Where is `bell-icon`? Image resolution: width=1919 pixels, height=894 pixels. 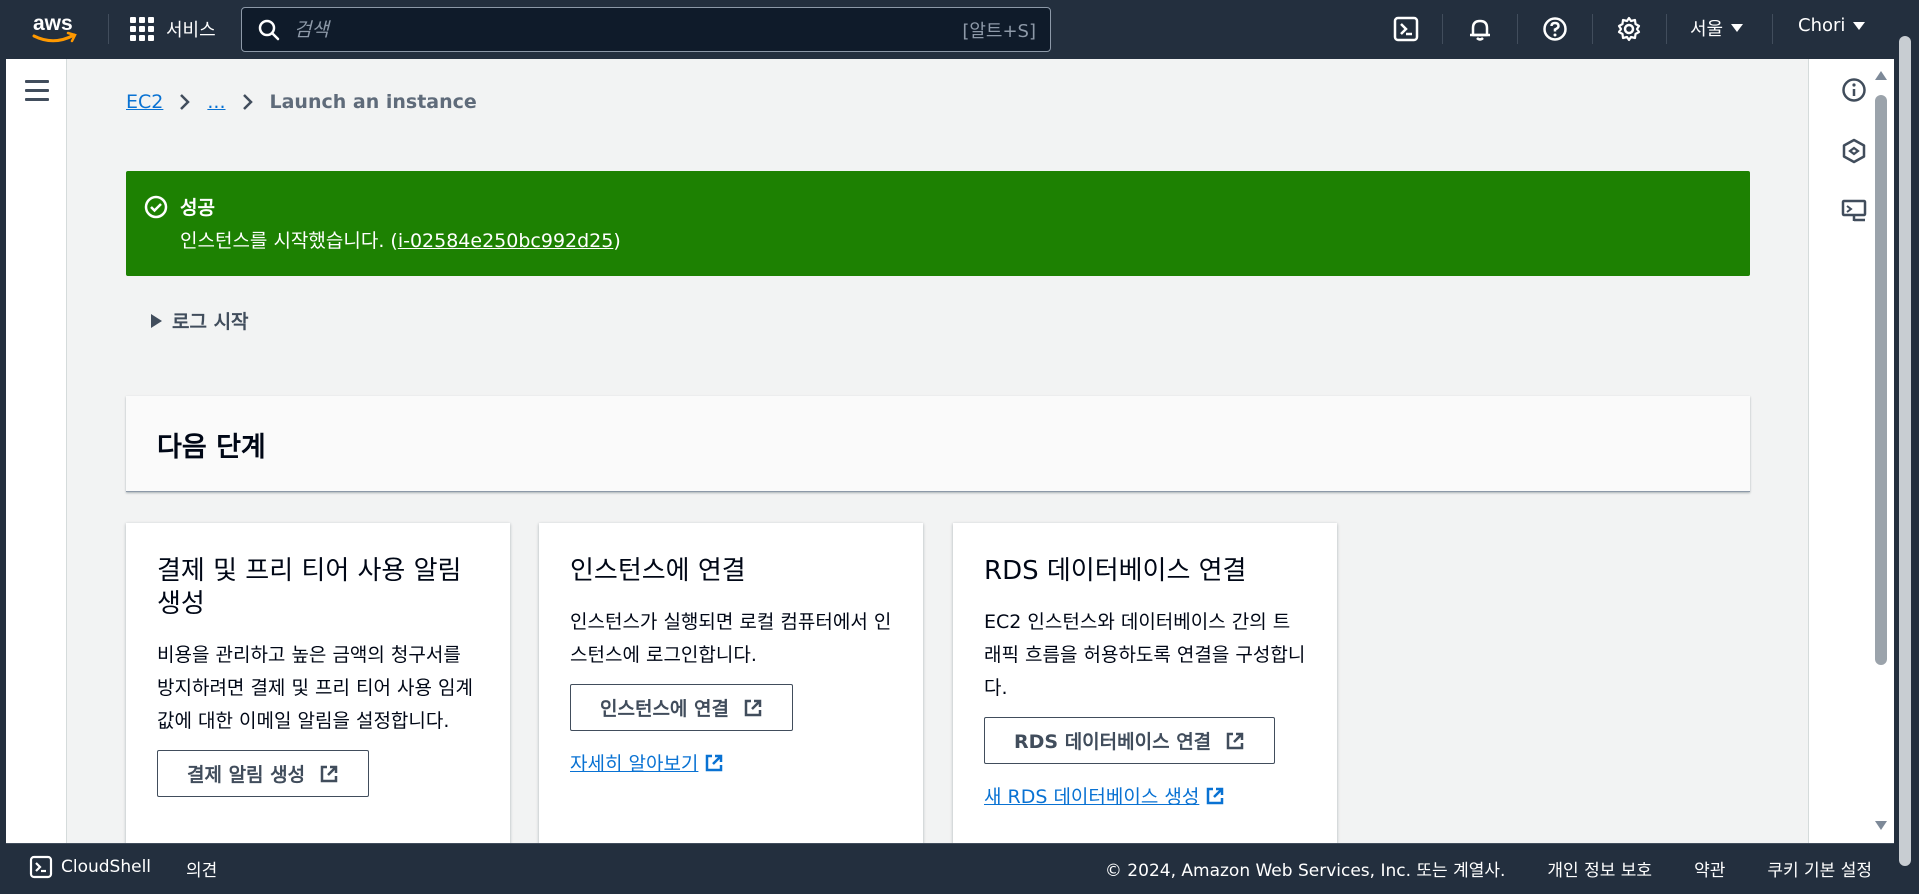 bell-icon is located at coordinates (1480, 30).